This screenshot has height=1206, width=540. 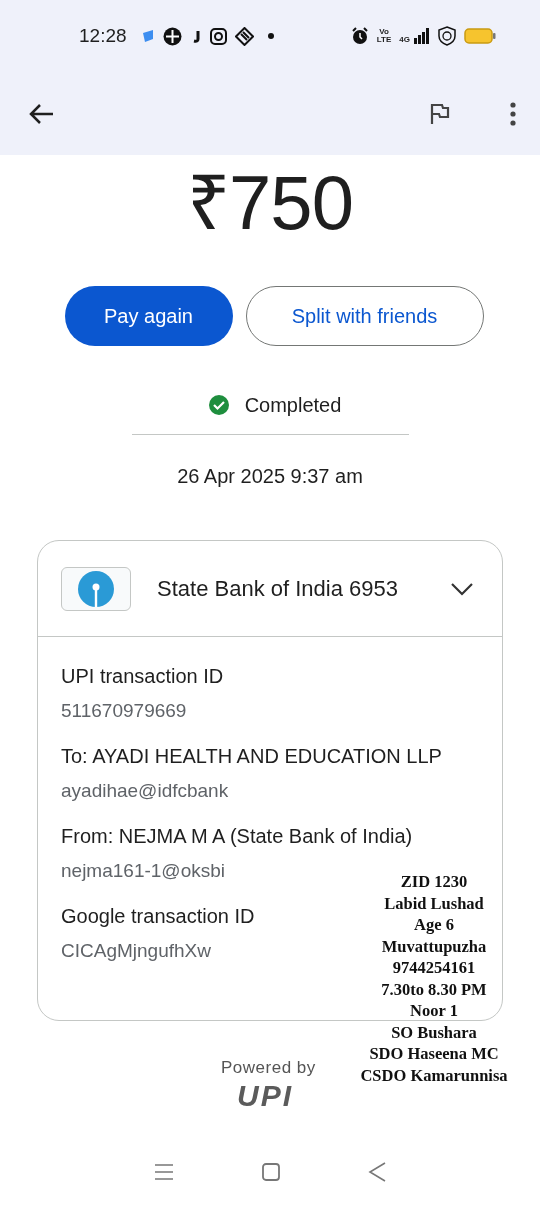 What do you see at coordinates (265, 1095) in the screenshot?
I see `upi-logo: UPI` at bounding box center [265, 1095].